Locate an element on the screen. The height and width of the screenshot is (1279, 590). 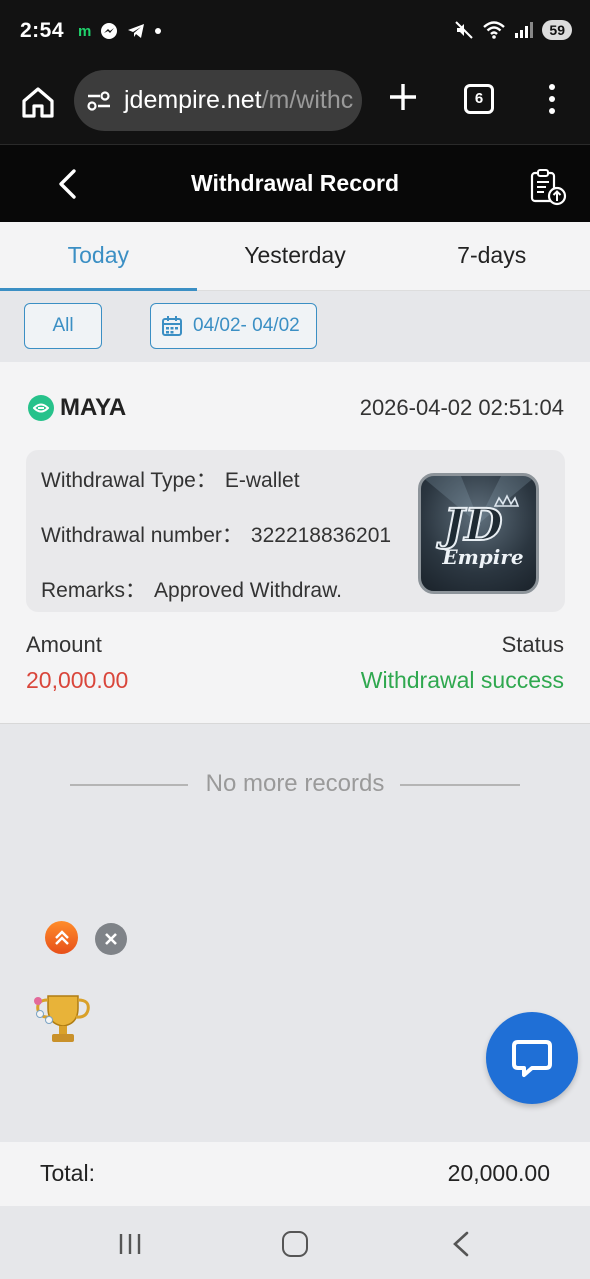
address-bar: jdempire.net/m/withc is located at coordinates (218, 100).